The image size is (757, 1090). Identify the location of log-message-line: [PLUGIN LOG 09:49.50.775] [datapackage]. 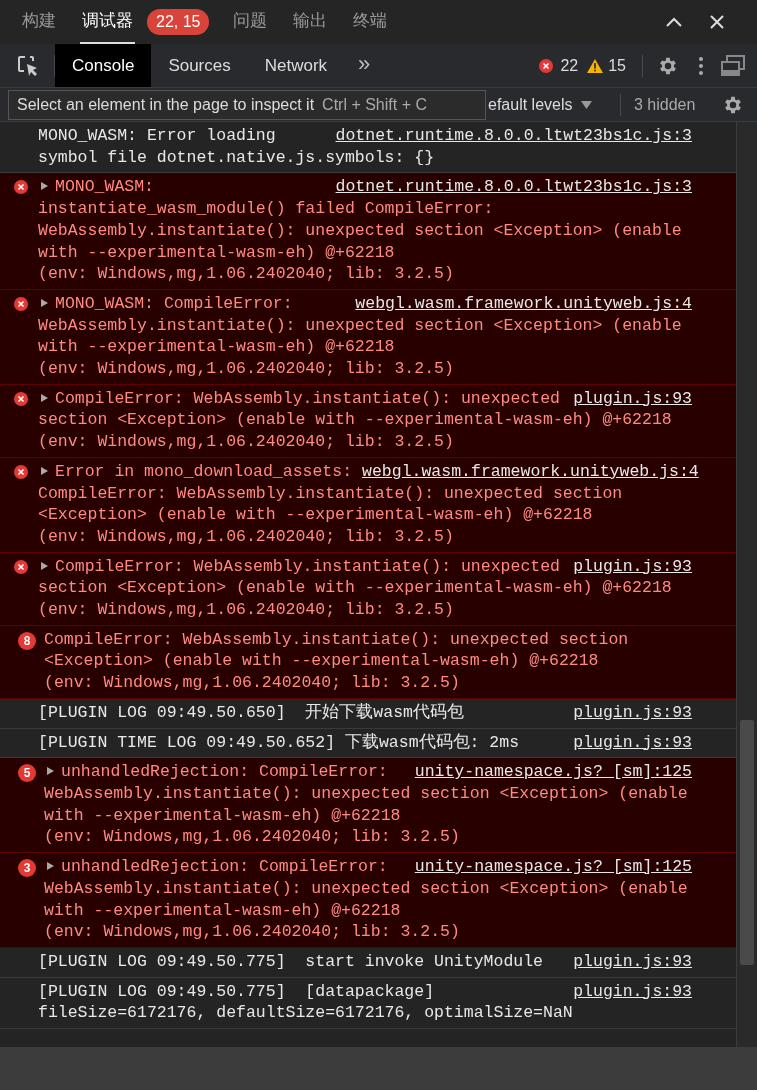
(236, 991).